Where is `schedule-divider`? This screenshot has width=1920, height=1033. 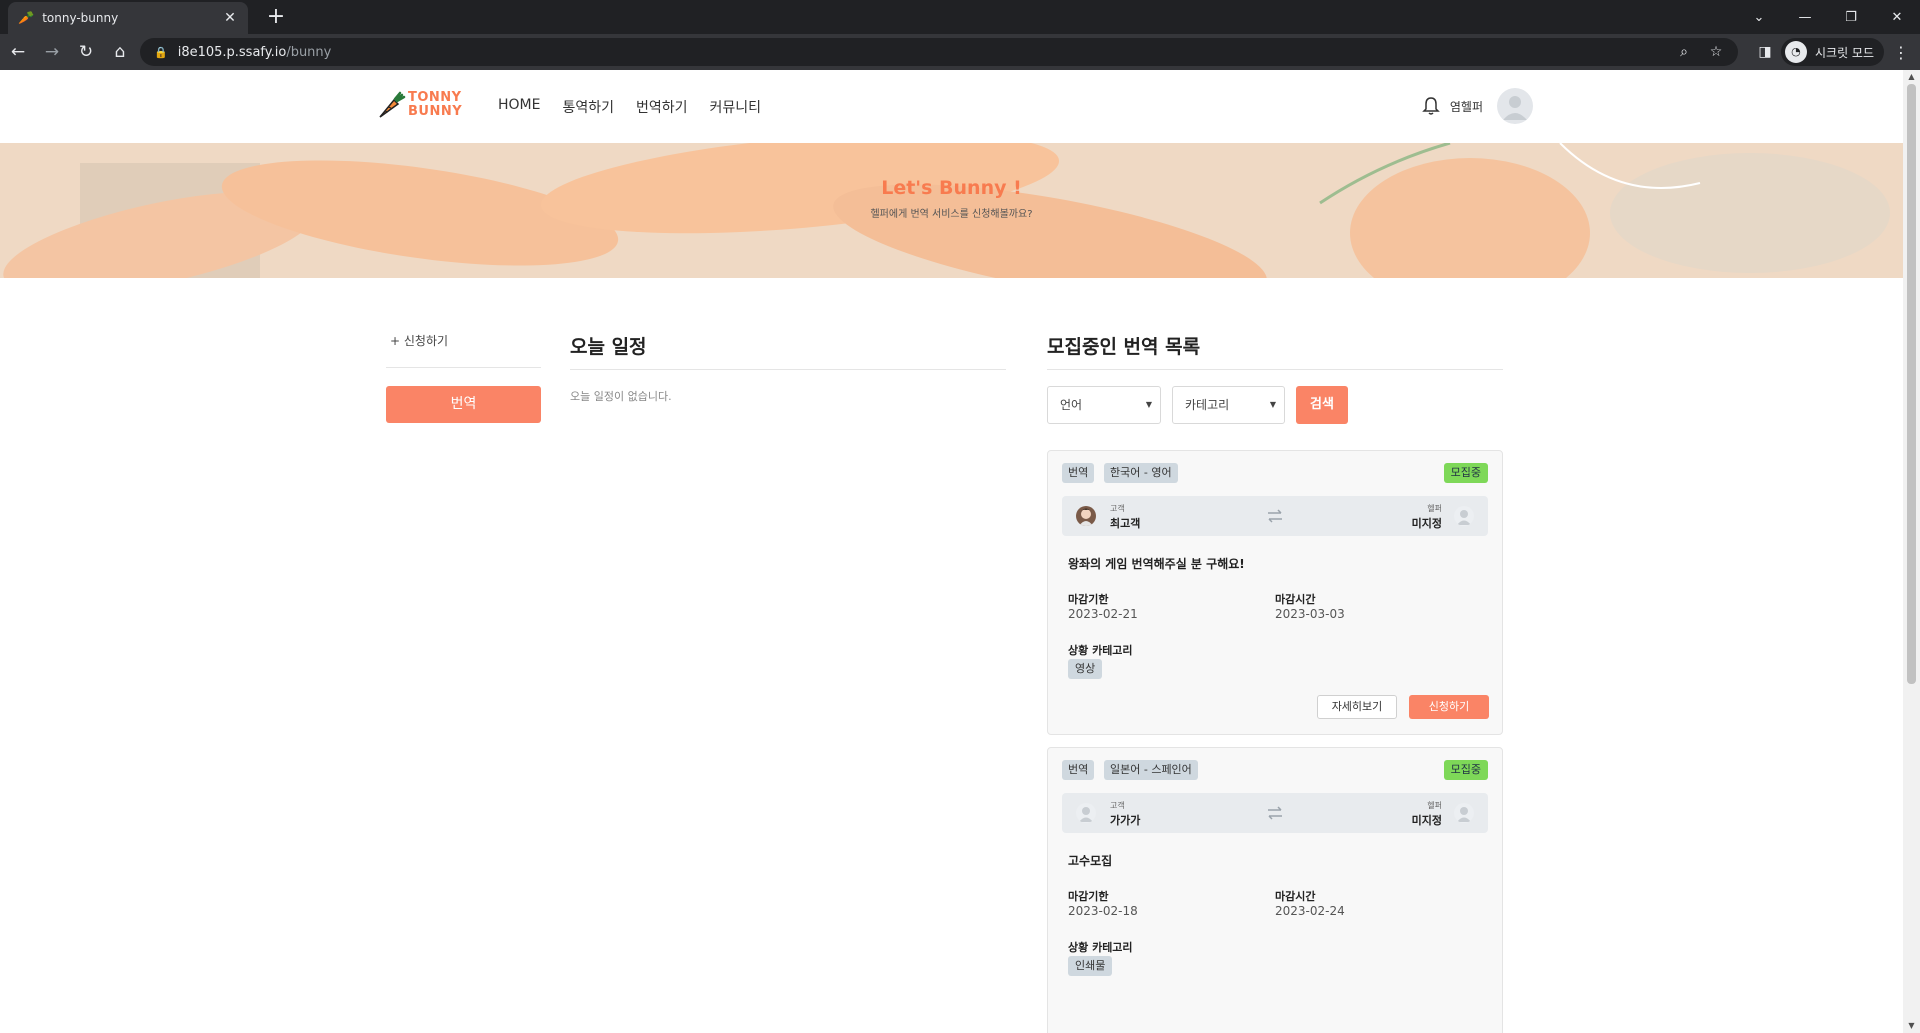
schedule-divider is located at coordinates (788, 369).